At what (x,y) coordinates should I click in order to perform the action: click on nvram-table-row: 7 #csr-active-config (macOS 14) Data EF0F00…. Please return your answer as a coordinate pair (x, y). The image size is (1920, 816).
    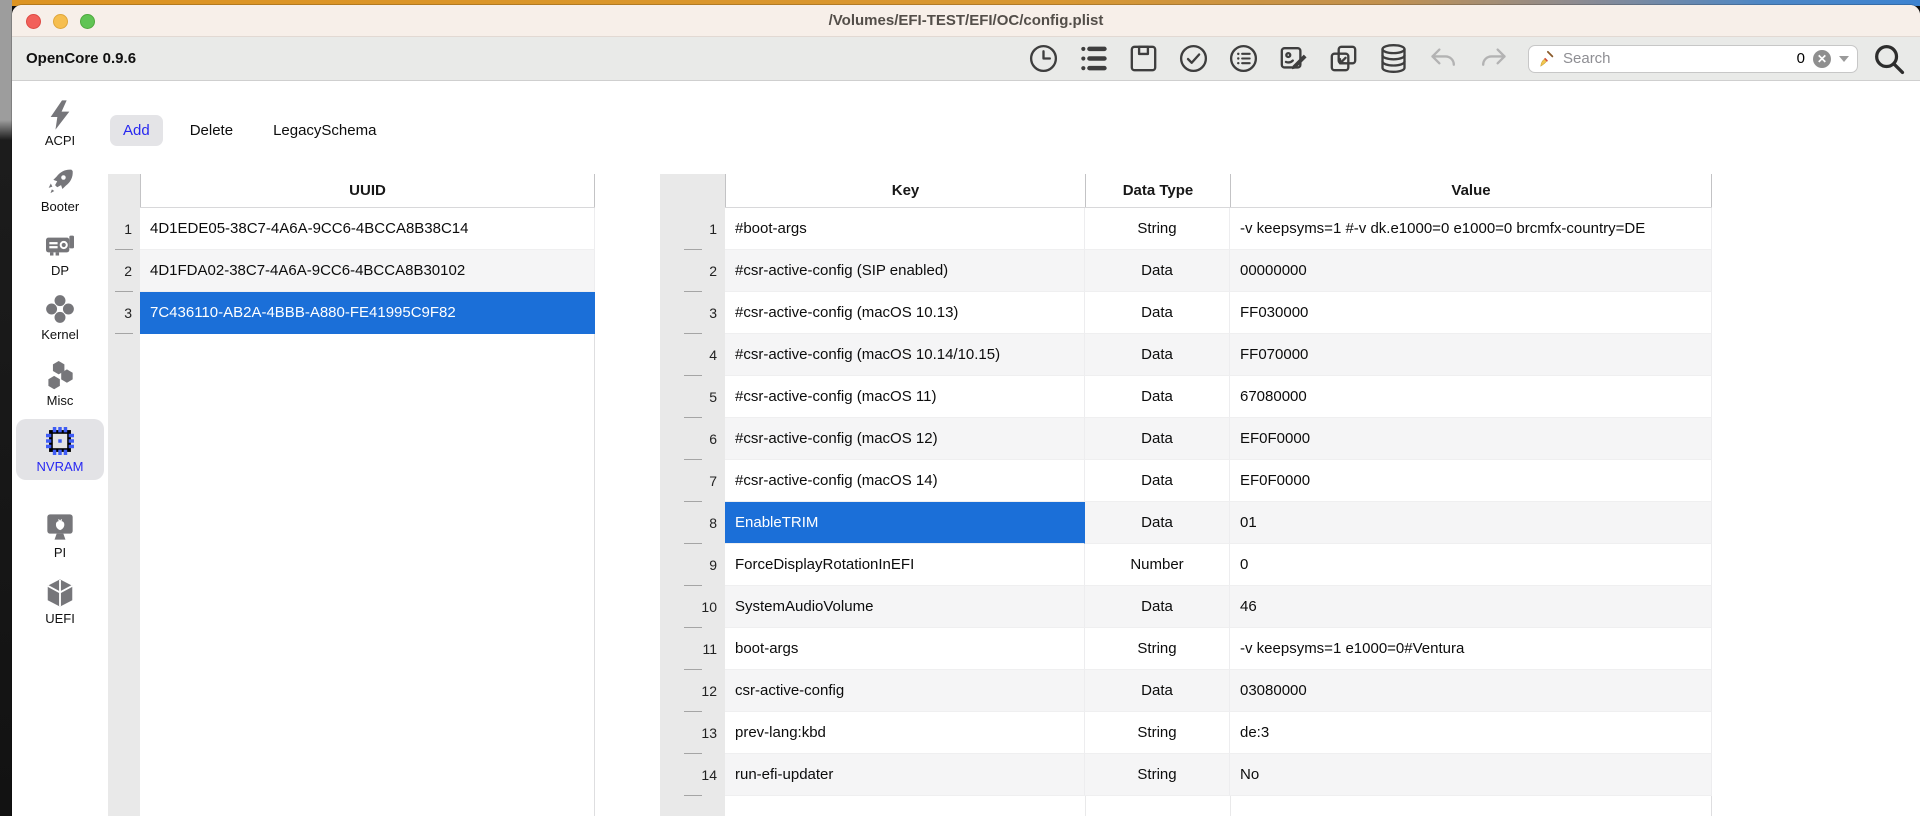
    Looking at the image, I should click on (1186, 481).